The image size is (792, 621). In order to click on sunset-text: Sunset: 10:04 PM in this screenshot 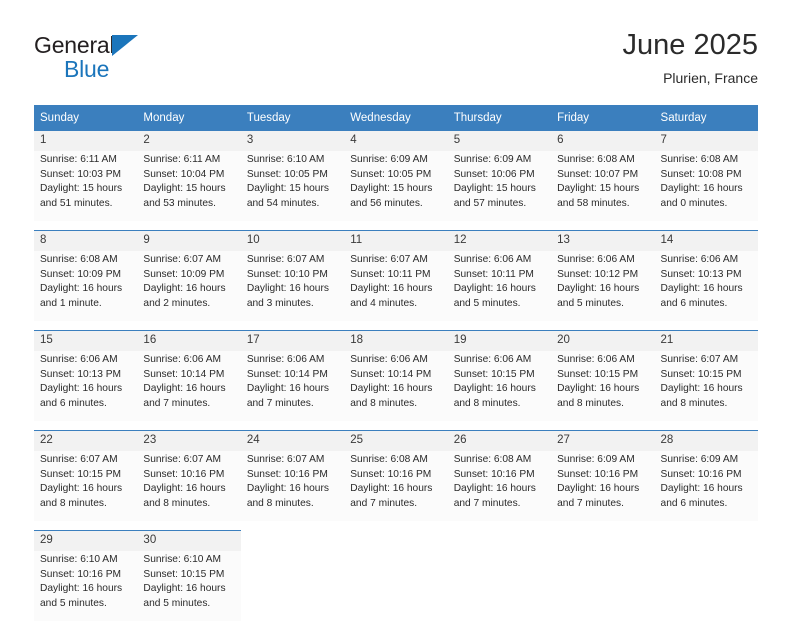, I will do `click(184, 174)`.